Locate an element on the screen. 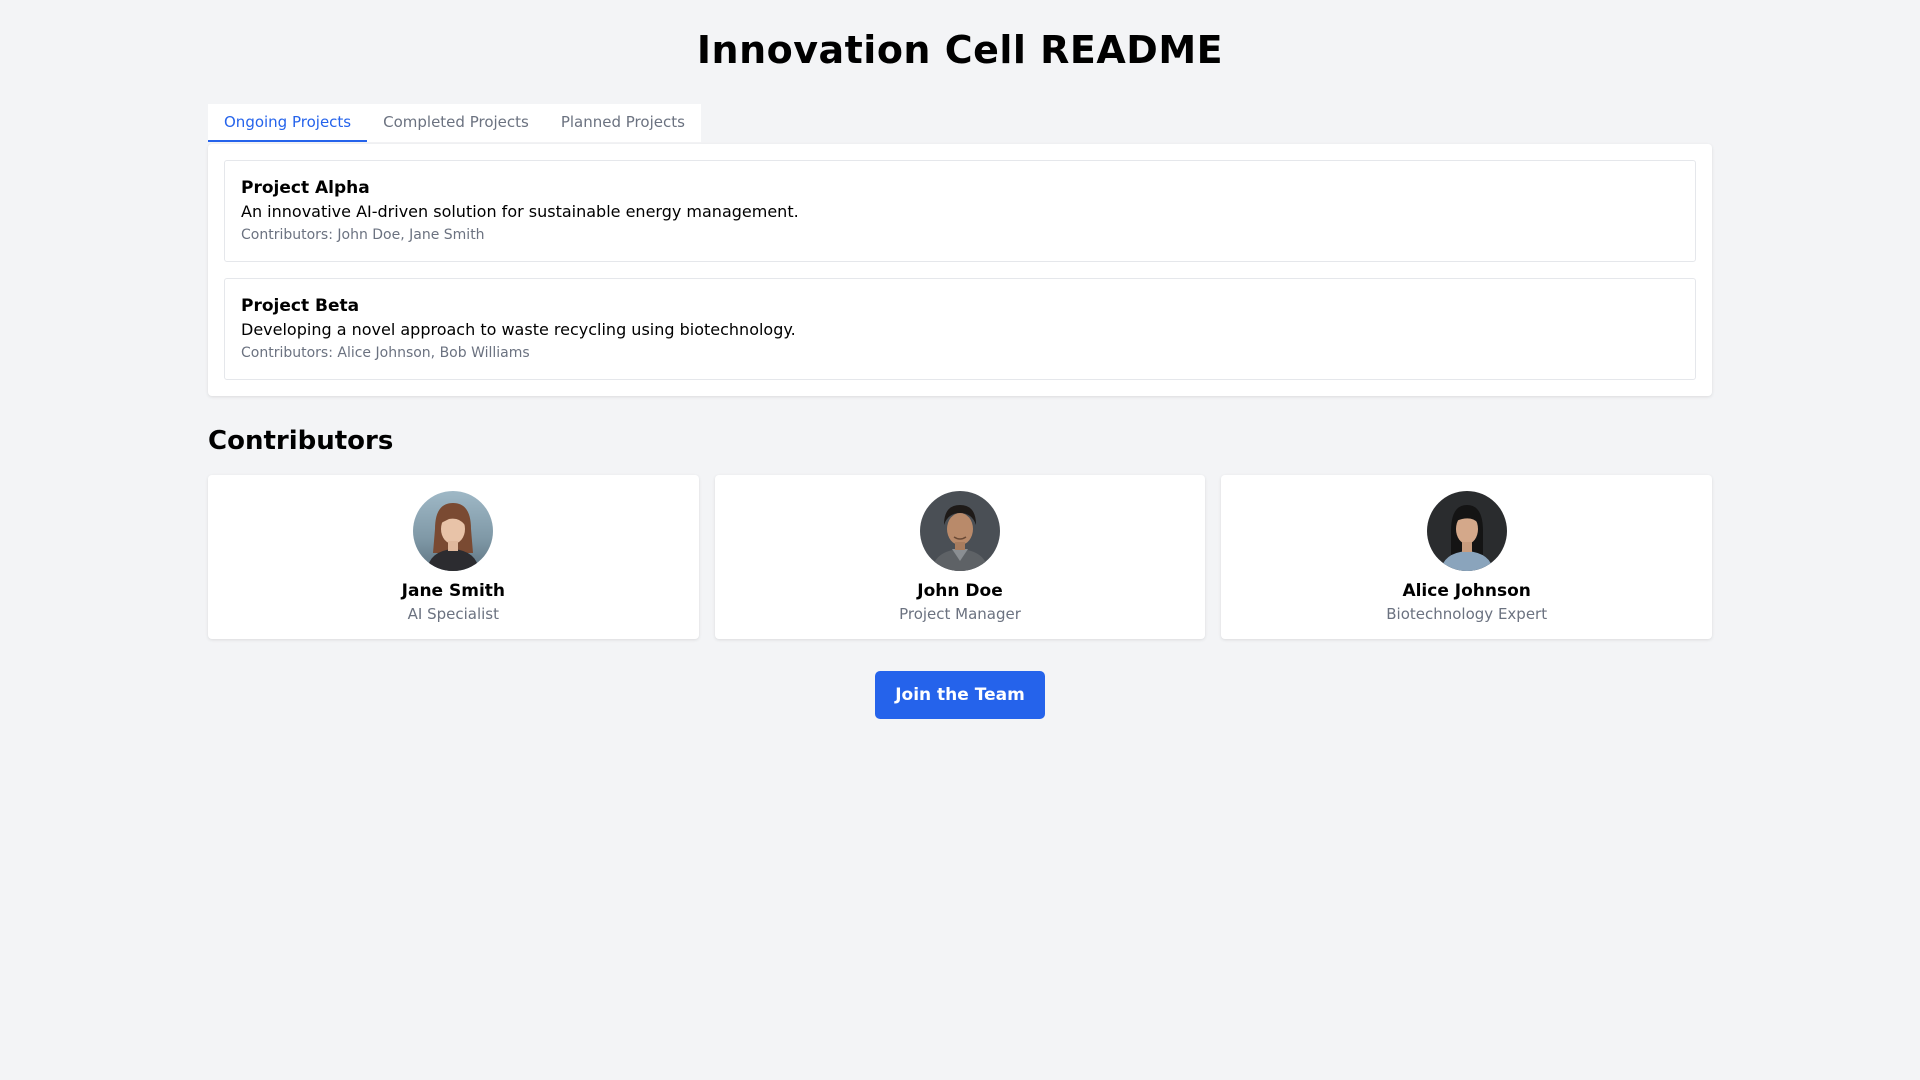 The width and height of the screenshot is (1920, 1080). page-title: Innovation Cell README is located at coordinates (960, 50).